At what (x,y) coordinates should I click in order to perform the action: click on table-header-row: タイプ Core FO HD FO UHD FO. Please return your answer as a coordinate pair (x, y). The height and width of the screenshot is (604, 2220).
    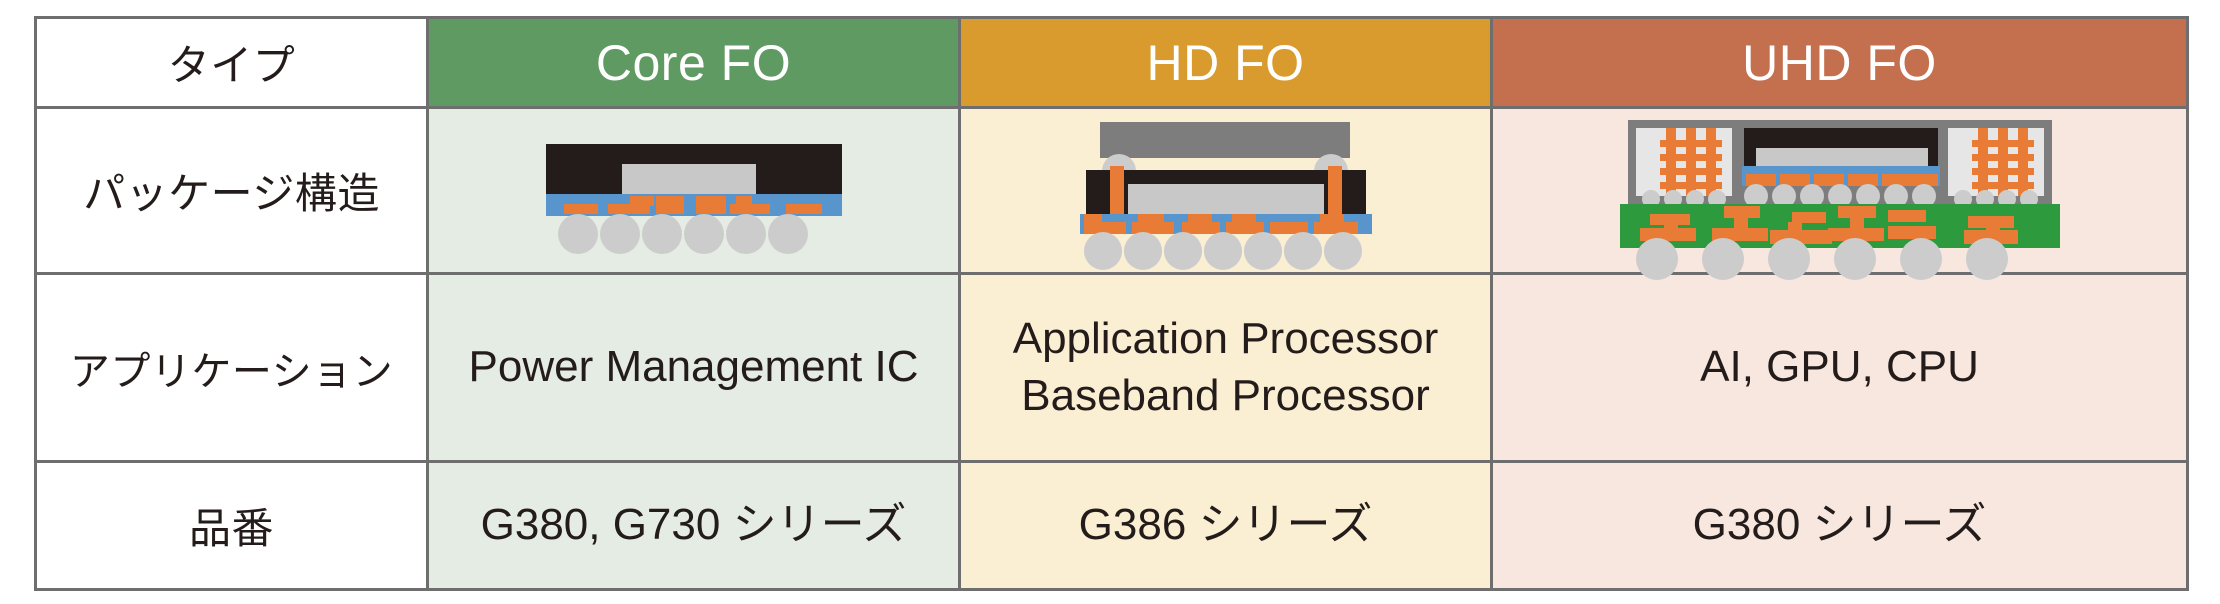
    Looking at the image, I should click on (1111, 62).